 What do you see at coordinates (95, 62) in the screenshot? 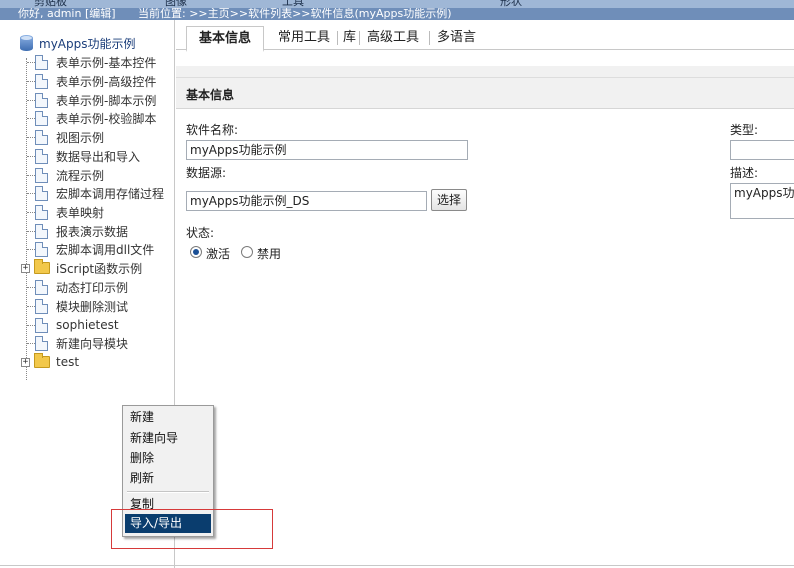
I see `tree-item: 表单示例-基本控件` at bounding box center [95, 62].